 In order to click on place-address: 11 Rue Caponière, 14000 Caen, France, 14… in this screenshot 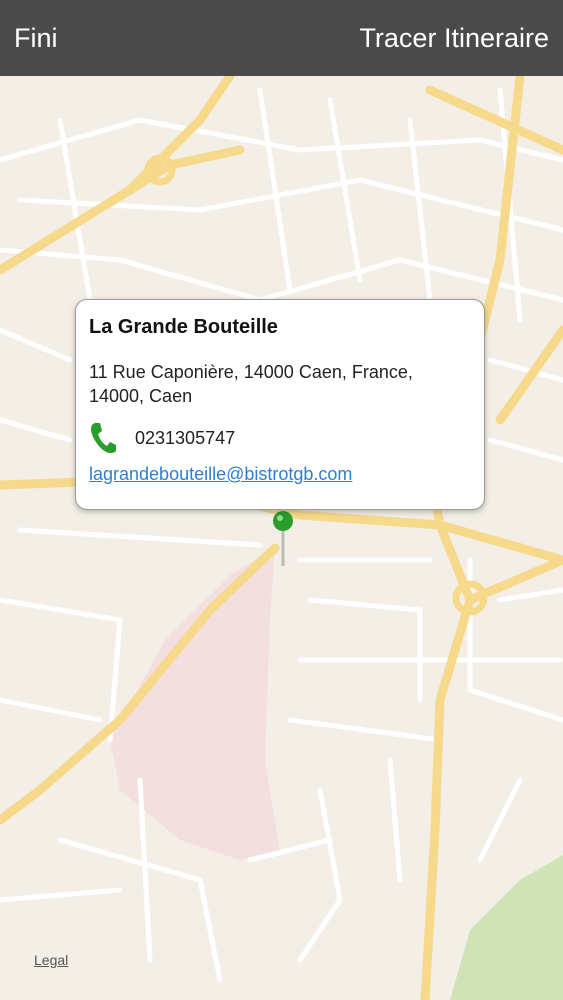, I will do `click(251, 384)`.